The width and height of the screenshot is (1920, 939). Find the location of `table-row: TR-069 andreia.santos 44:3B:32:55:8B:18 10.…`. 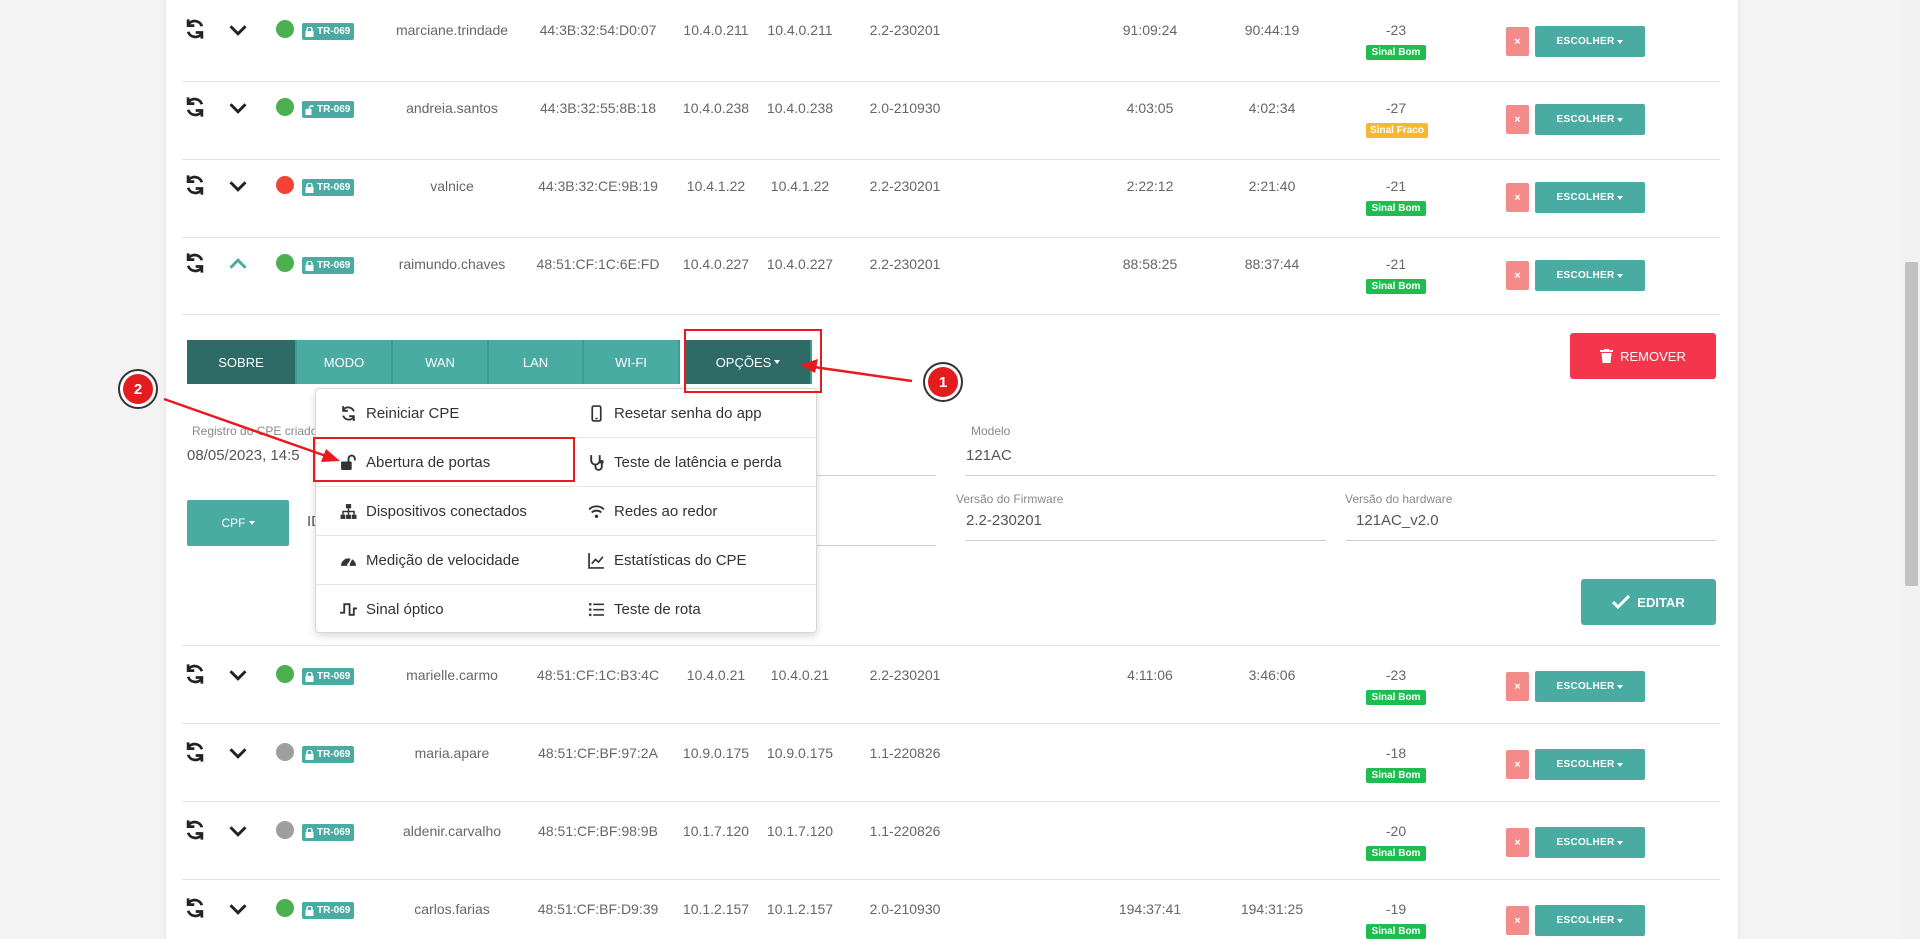

table-row: TR-069 andreia.santos 44:3B:32:55:8B:18 10.… is located at coordinates (951, 117).